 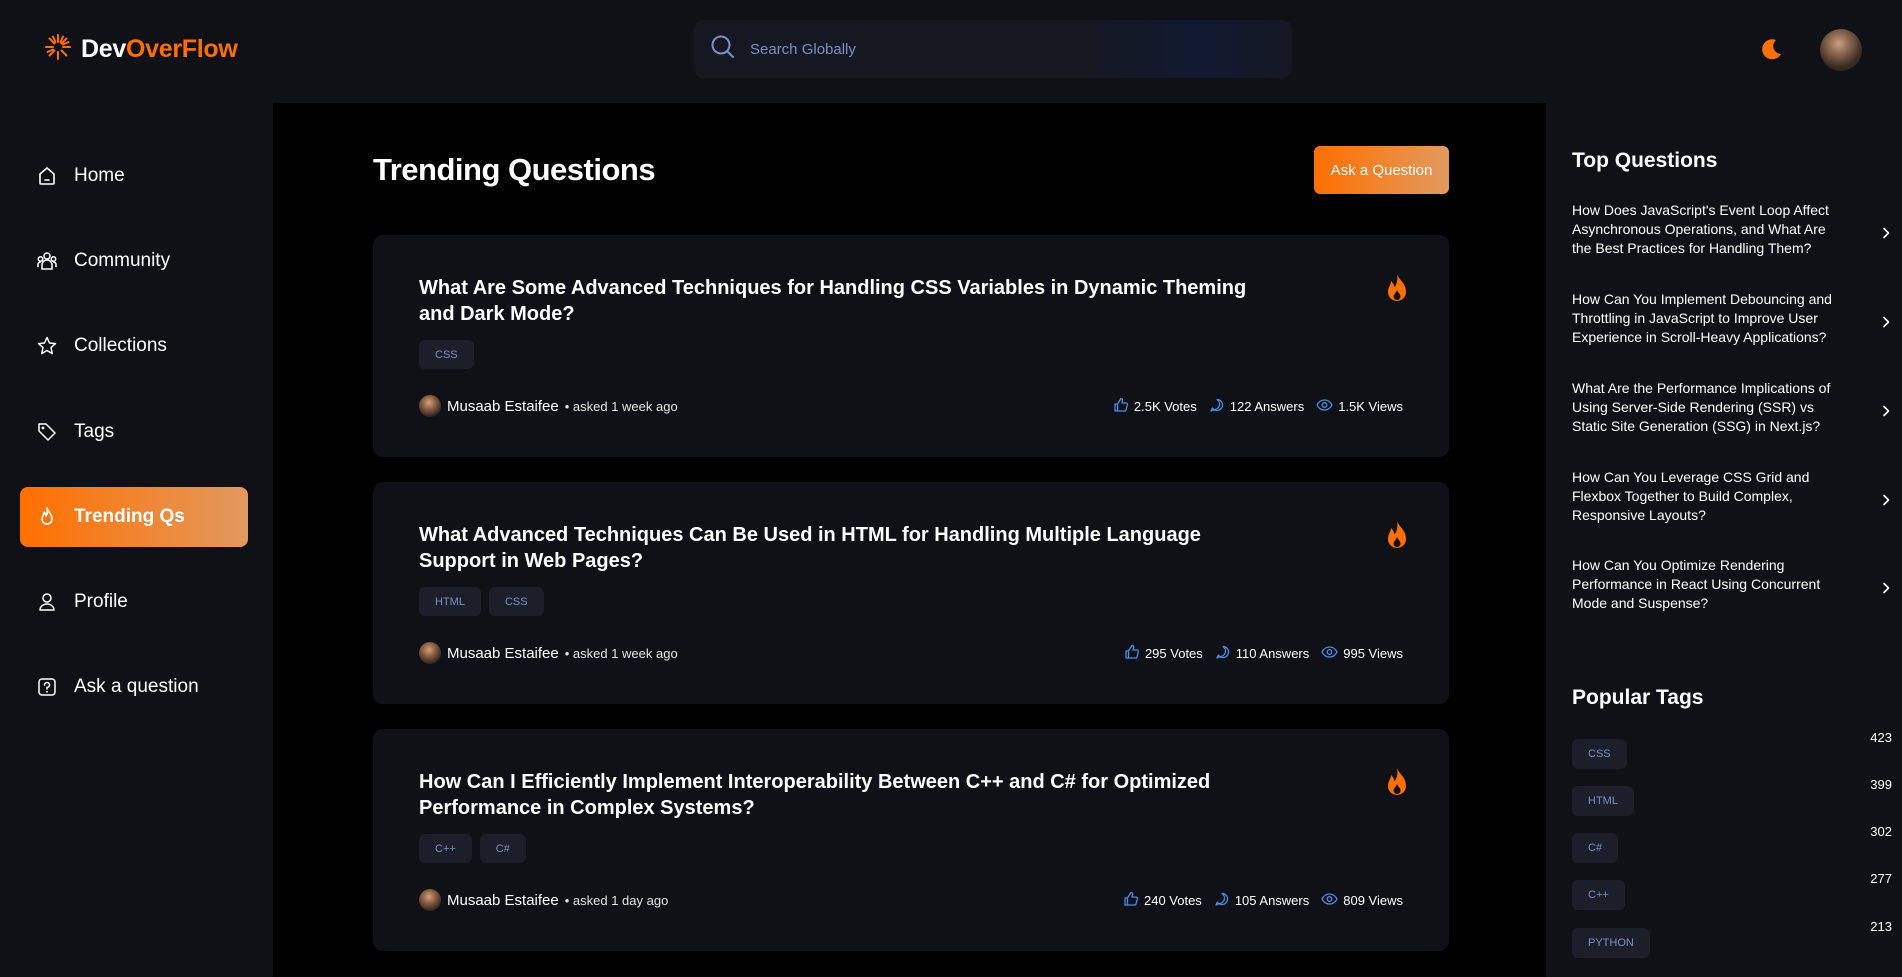 I want to click on tag-count: 423, so click(x=1881, y=737).